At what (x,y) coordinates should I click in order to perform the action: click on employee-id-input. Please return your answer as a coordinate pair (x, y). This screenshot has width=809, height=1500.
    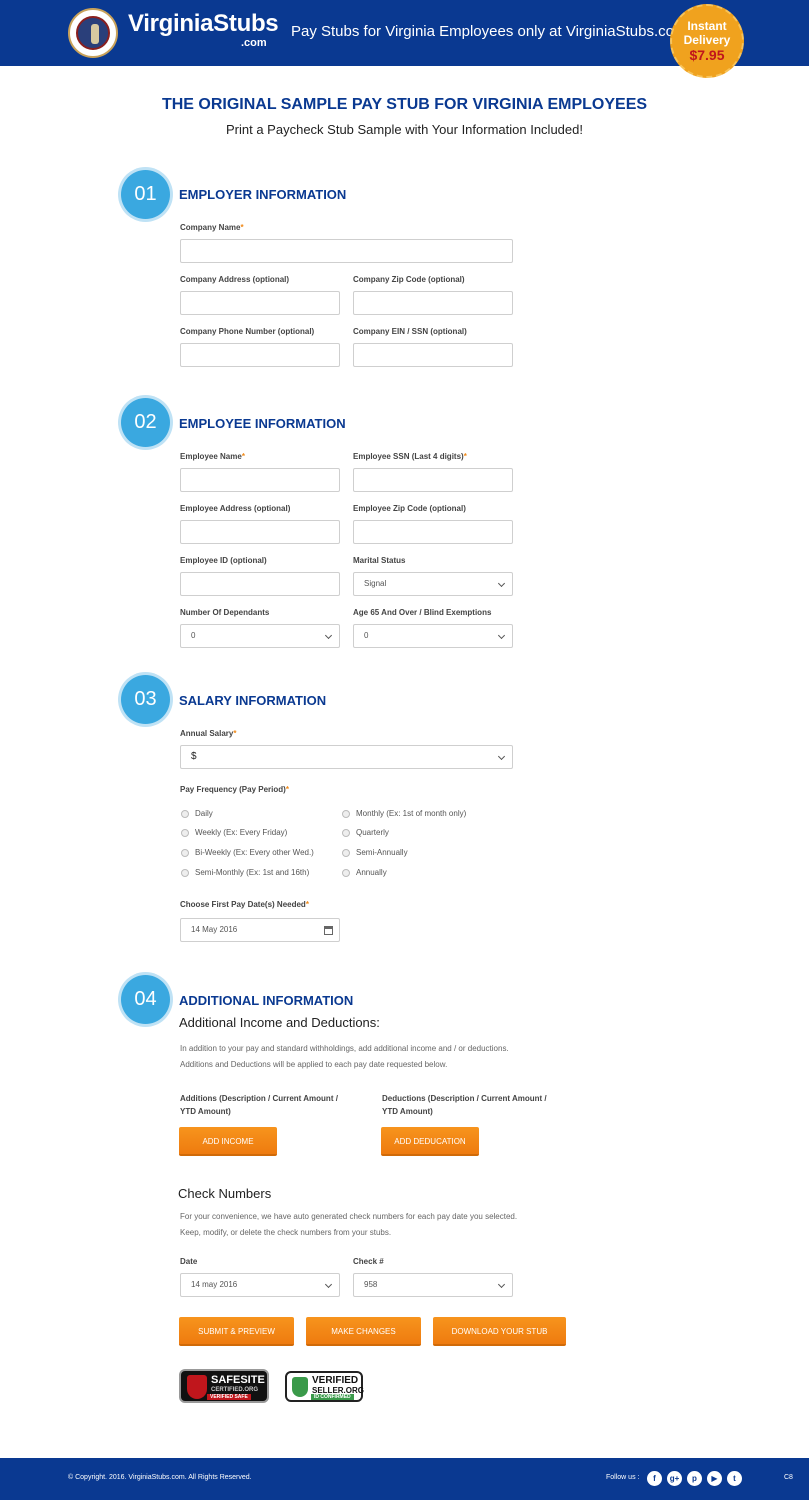
    Looking at the image, I should click on (260, 584).